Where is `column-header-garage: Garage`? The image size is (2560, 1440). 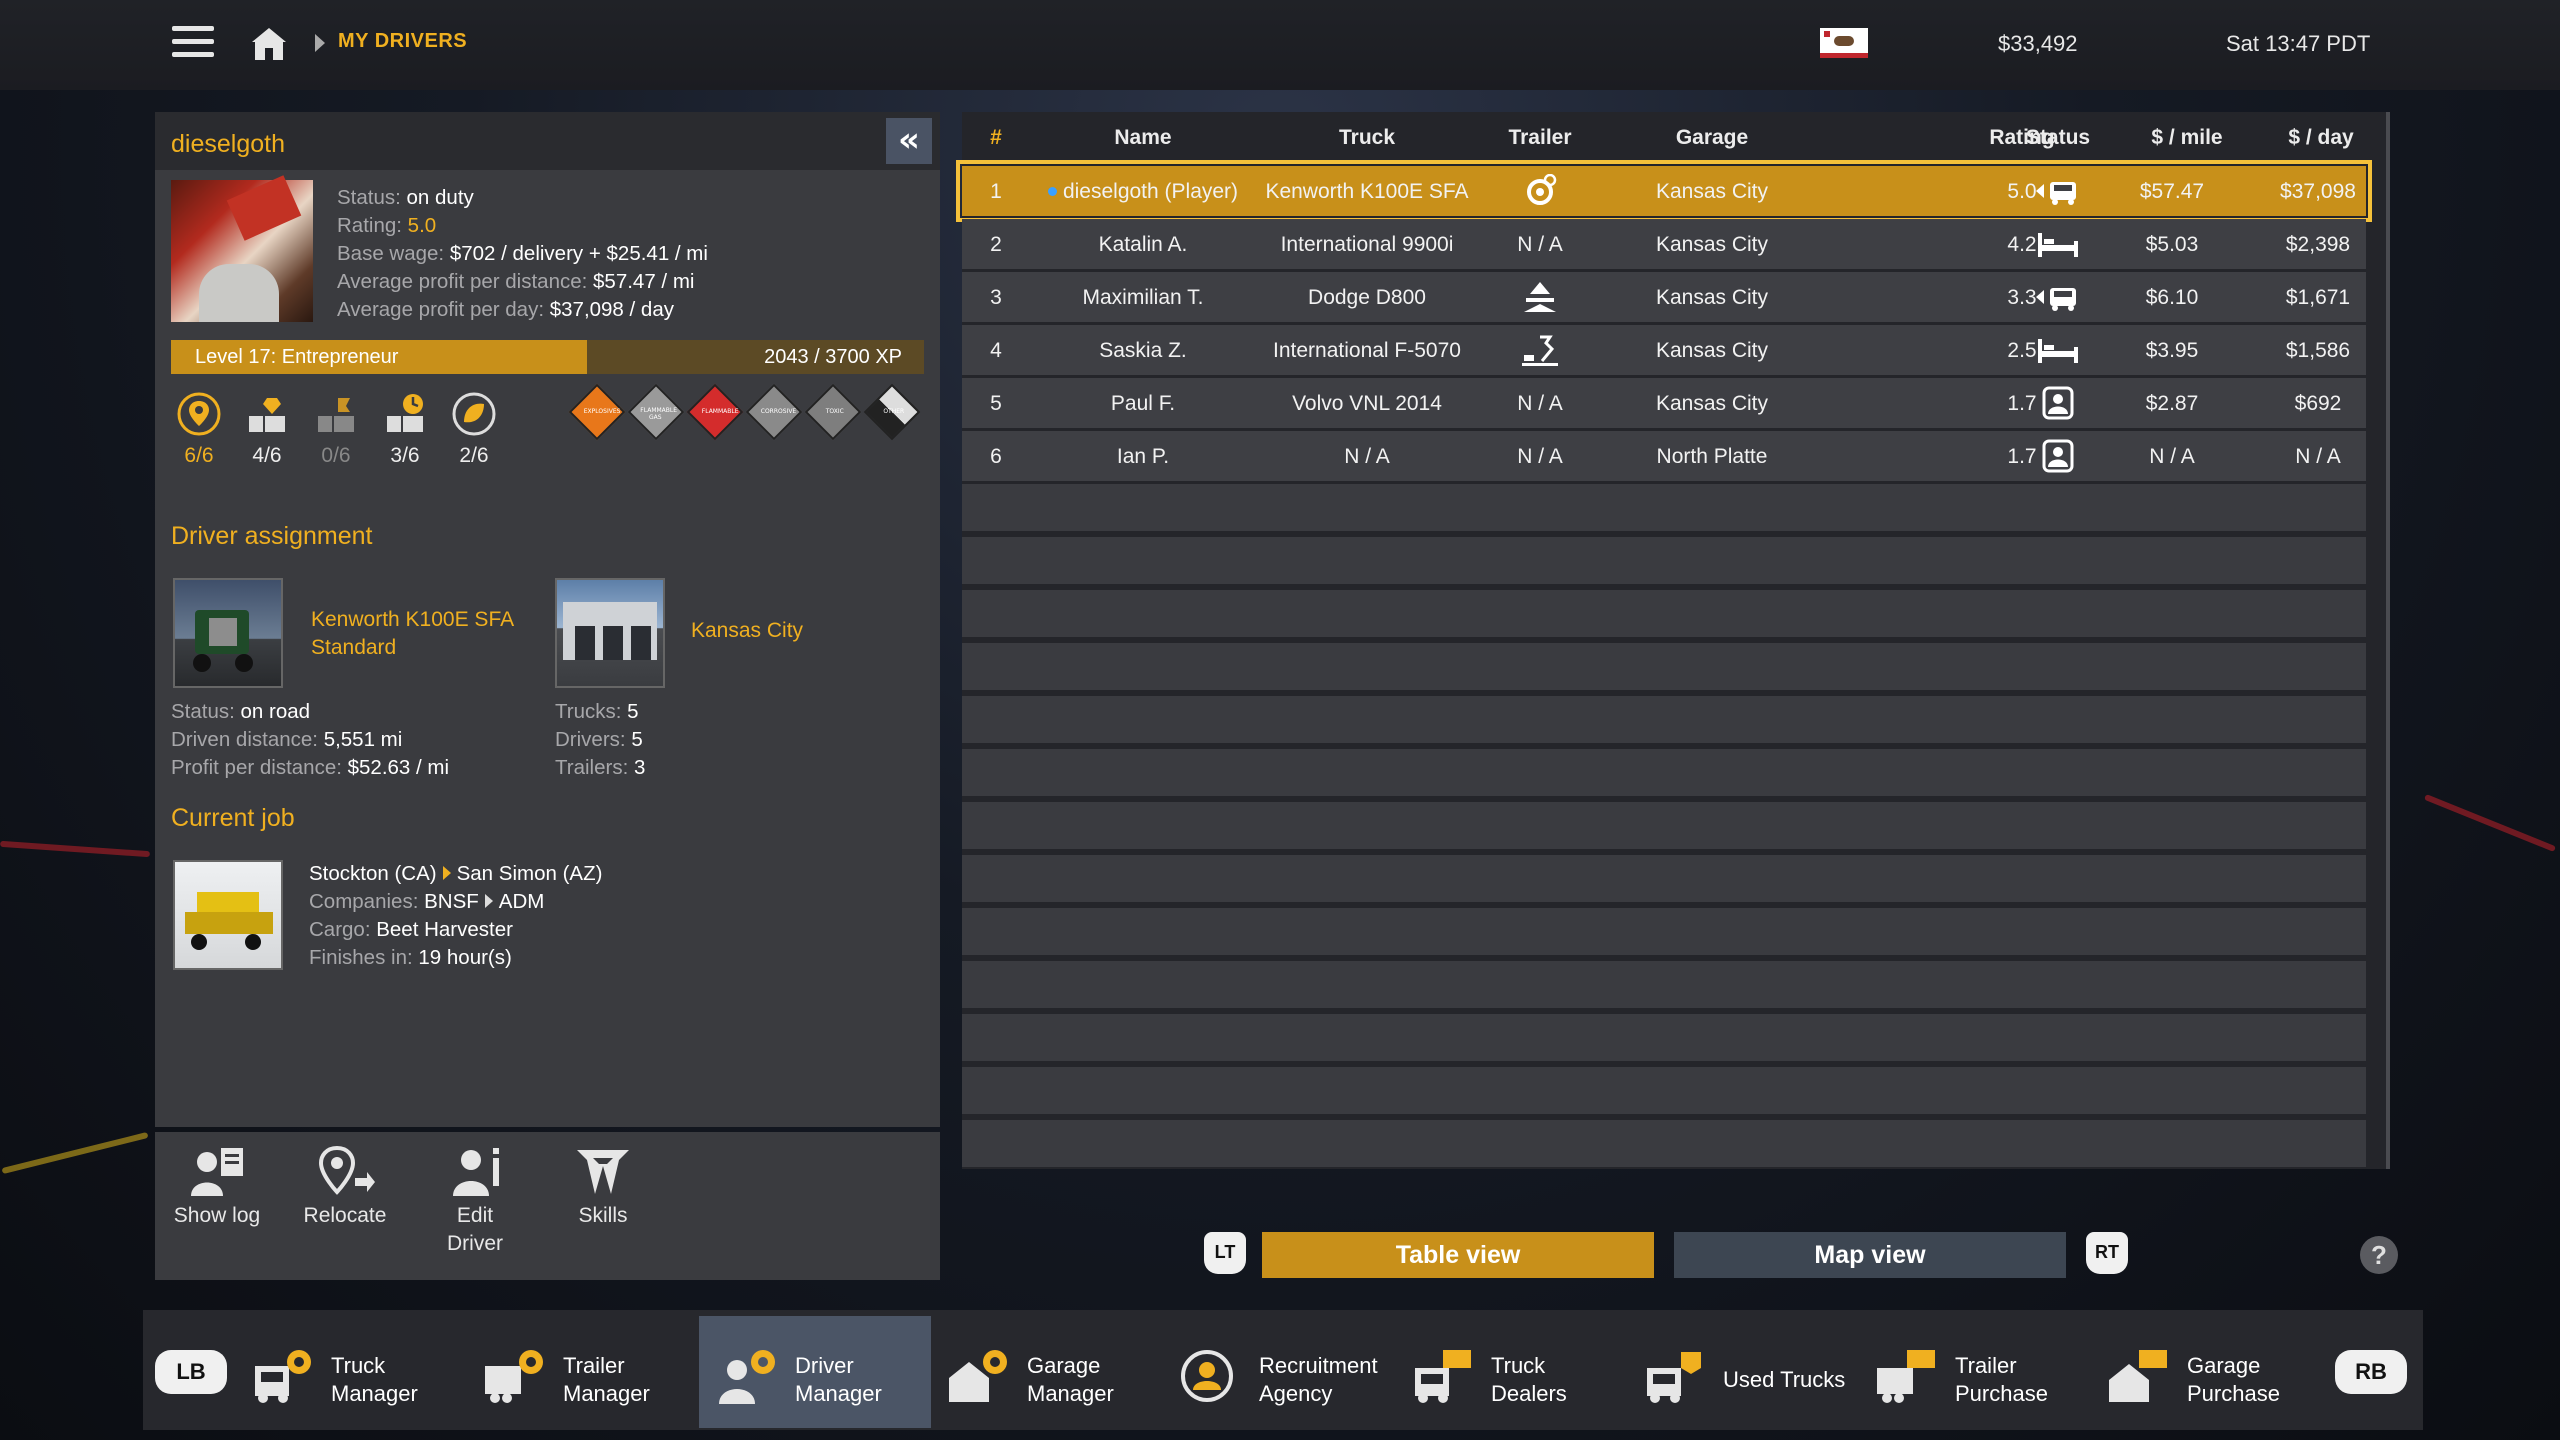 column-header-garage: Garage is located at coordinates (1712, 138).